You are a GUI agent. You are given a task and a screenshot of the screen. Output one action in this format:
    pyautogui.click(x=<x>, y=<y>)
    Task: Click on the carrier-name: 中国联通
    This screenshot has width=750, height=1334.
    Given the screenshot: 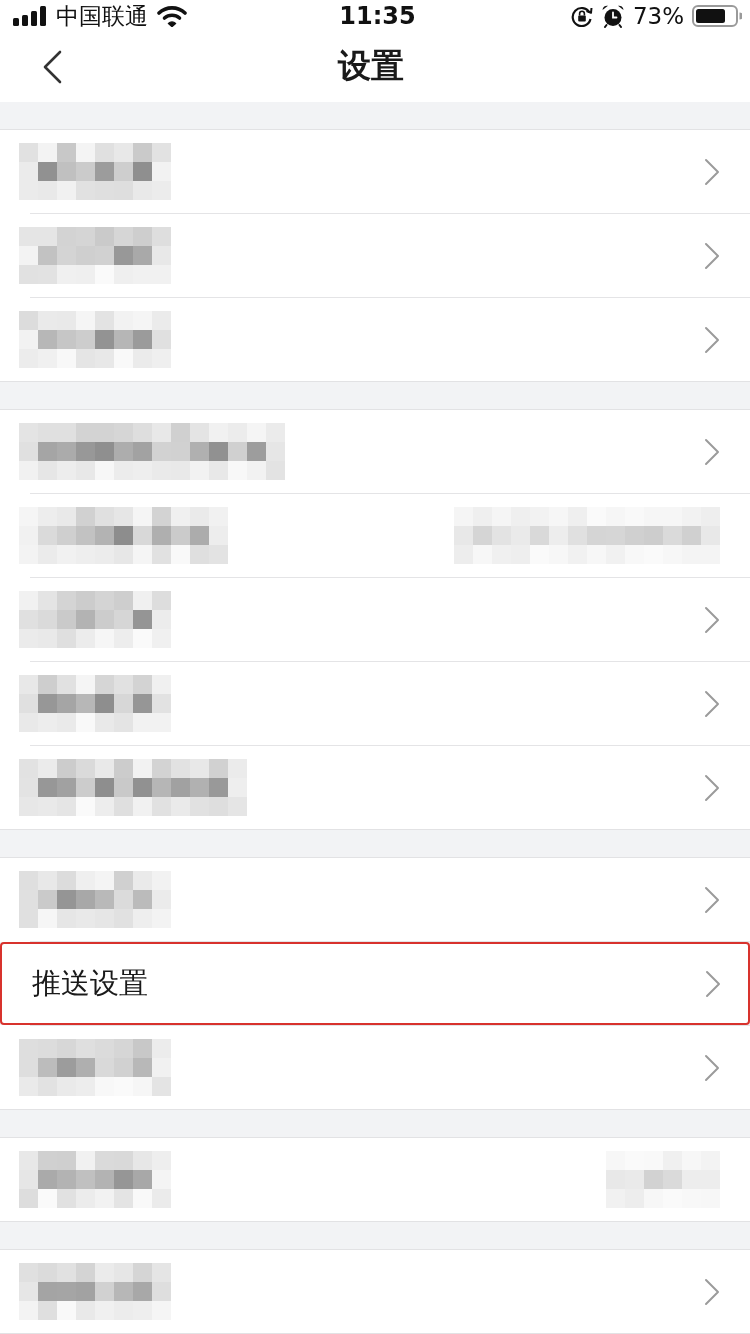 What is the action you would take?
    pyautogui.click(x=102, y=15)
    